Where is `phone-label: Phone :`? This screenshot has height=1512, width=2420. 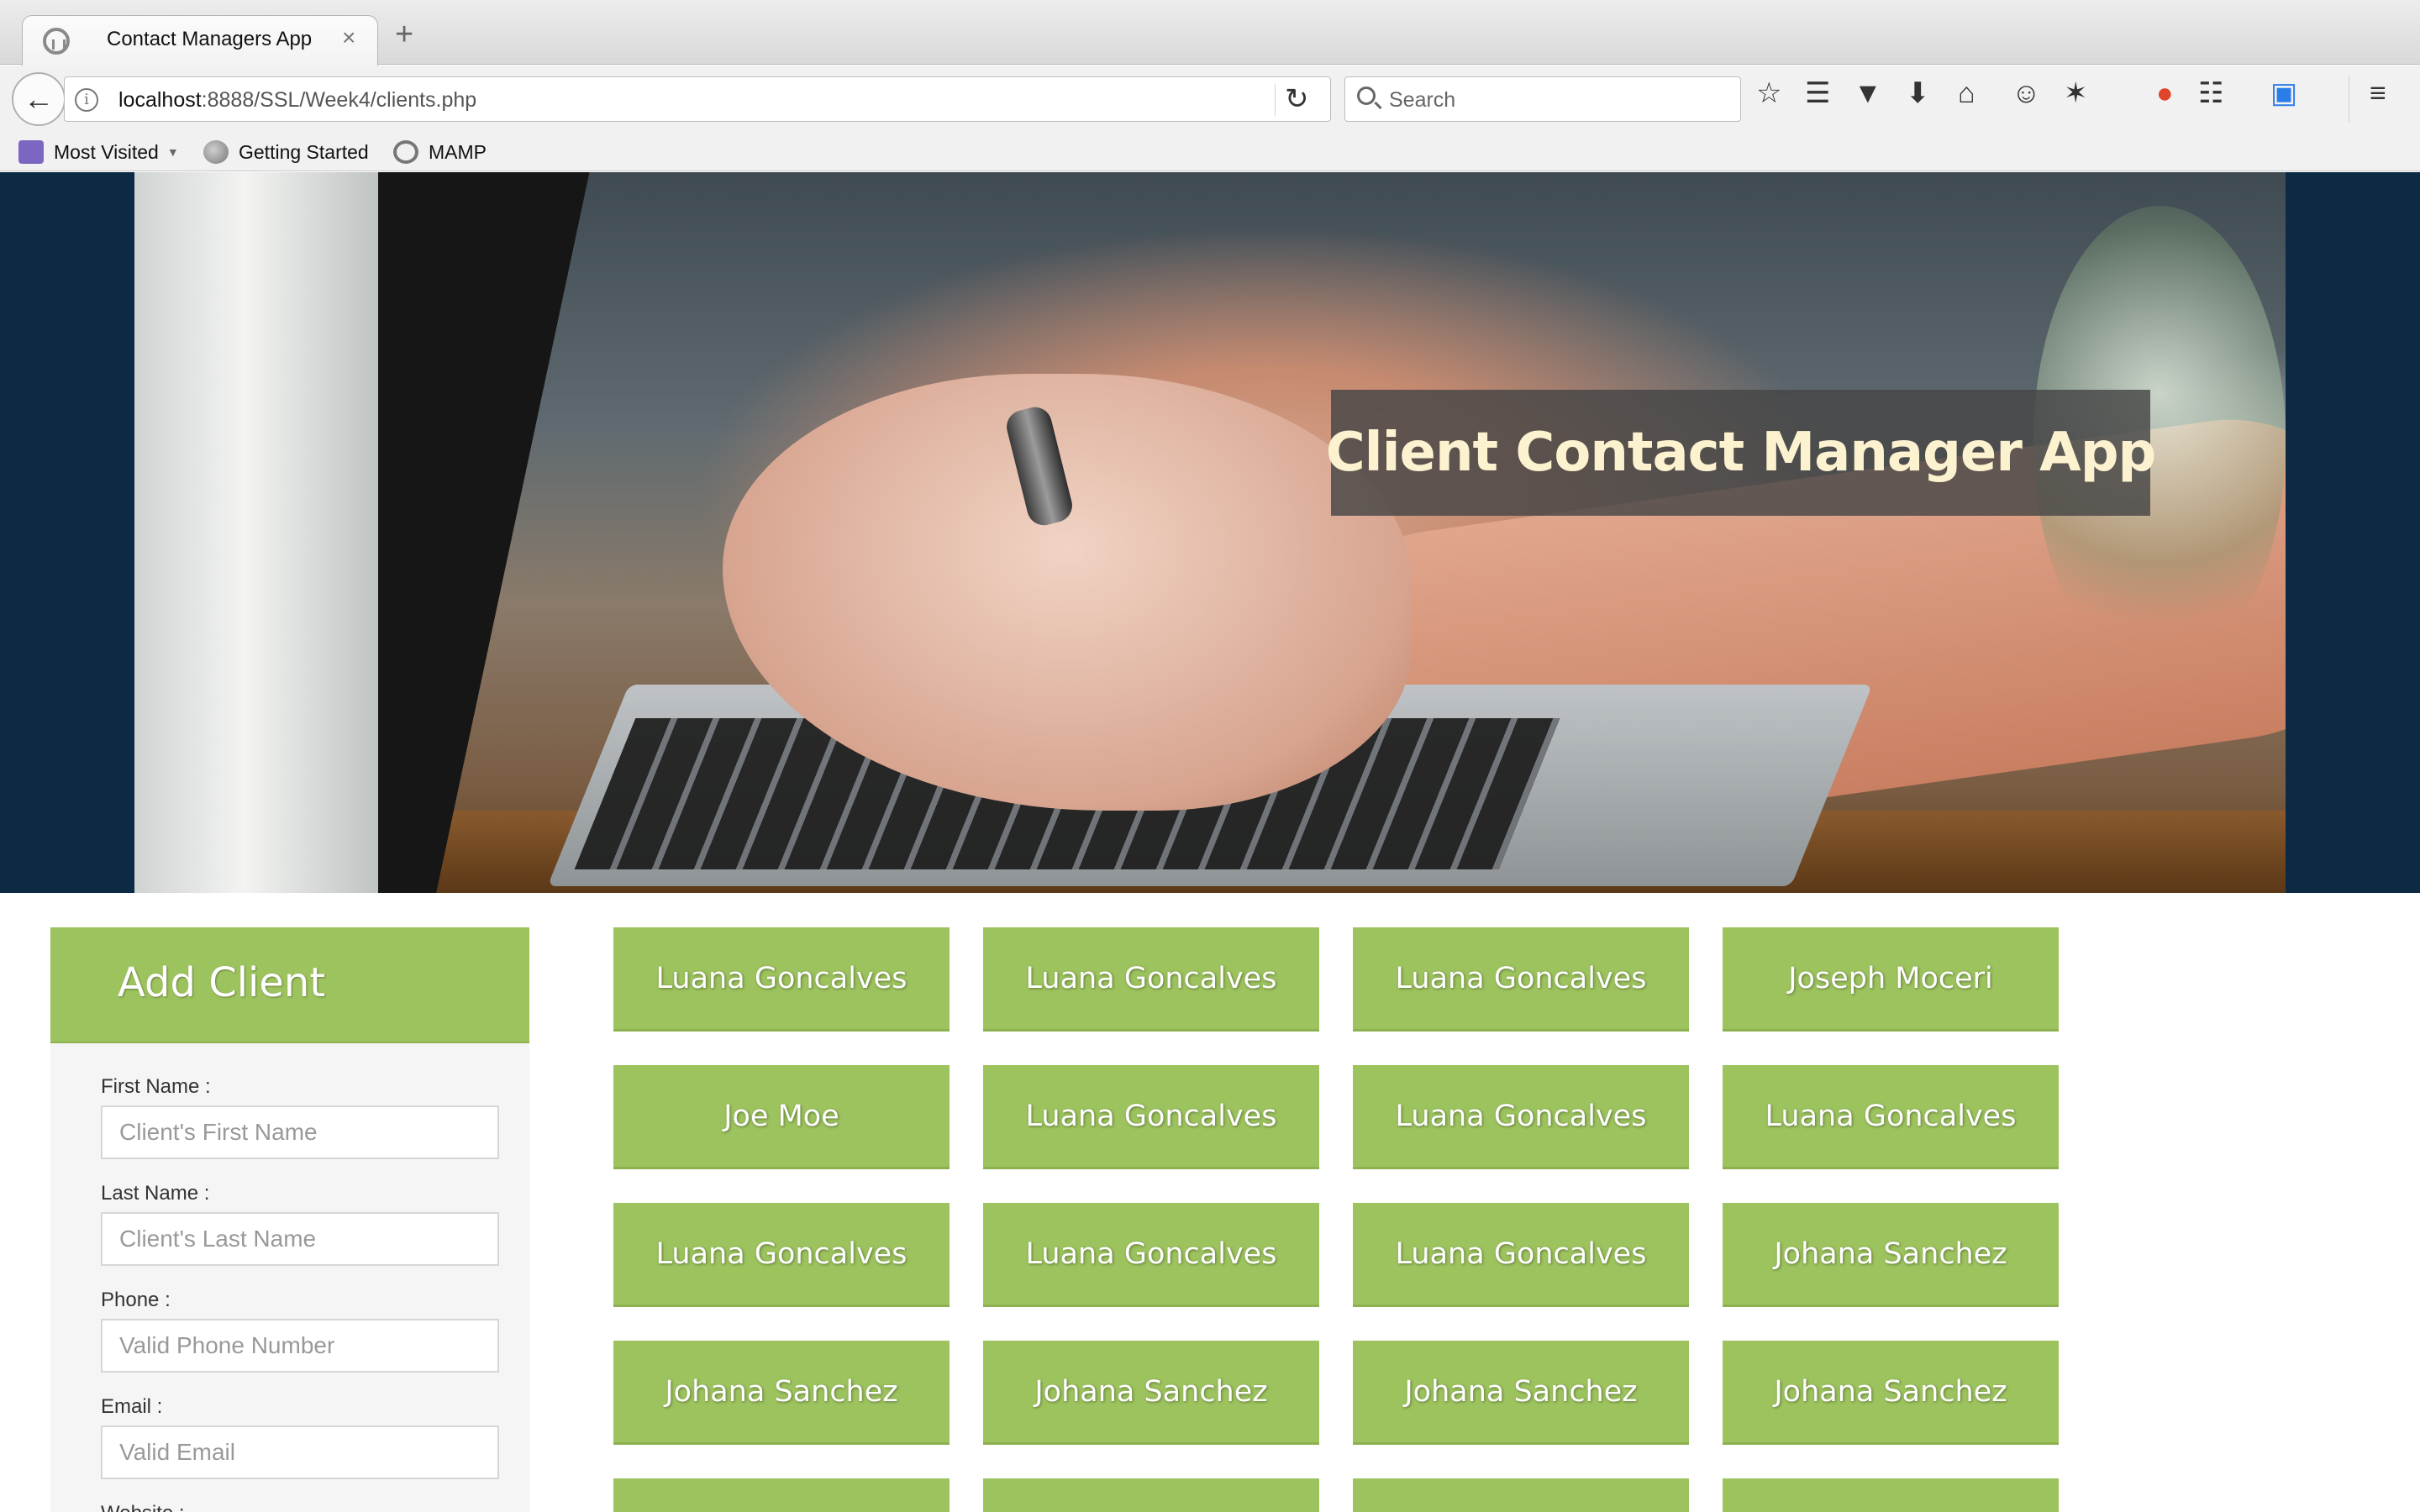
phone-label: Phone : is located at coordinates (136, 1300).